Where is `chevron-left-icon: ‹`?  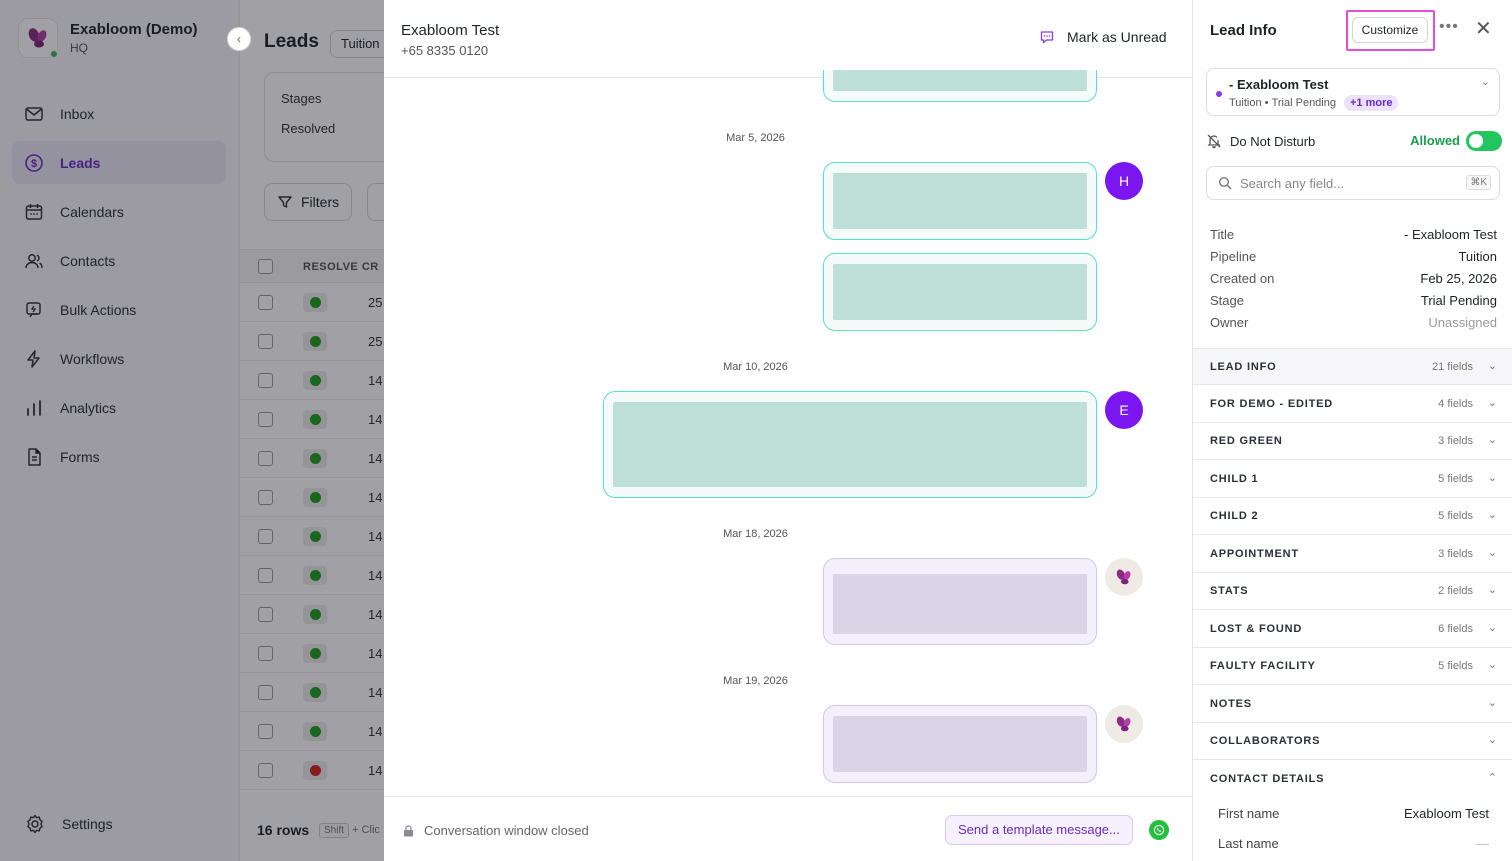 chevron-left-icon: ‹ is located at coordinates (239, 39).